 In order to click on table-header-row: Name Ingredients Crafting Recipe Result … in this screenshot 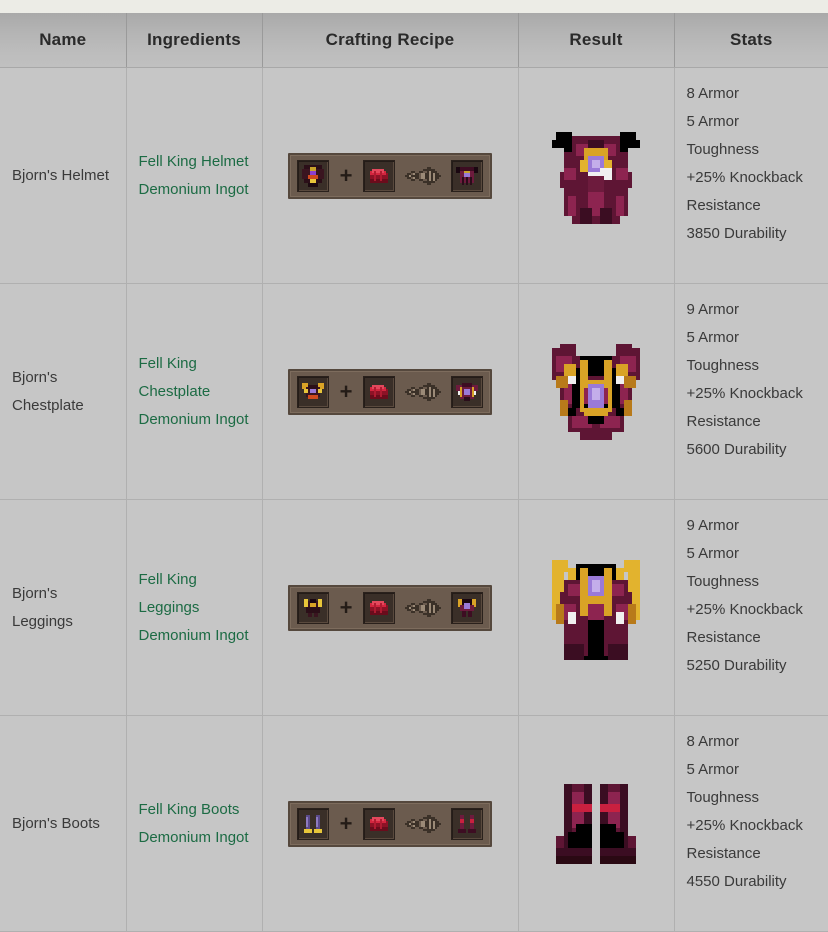, I will do `click(414, 40)`.